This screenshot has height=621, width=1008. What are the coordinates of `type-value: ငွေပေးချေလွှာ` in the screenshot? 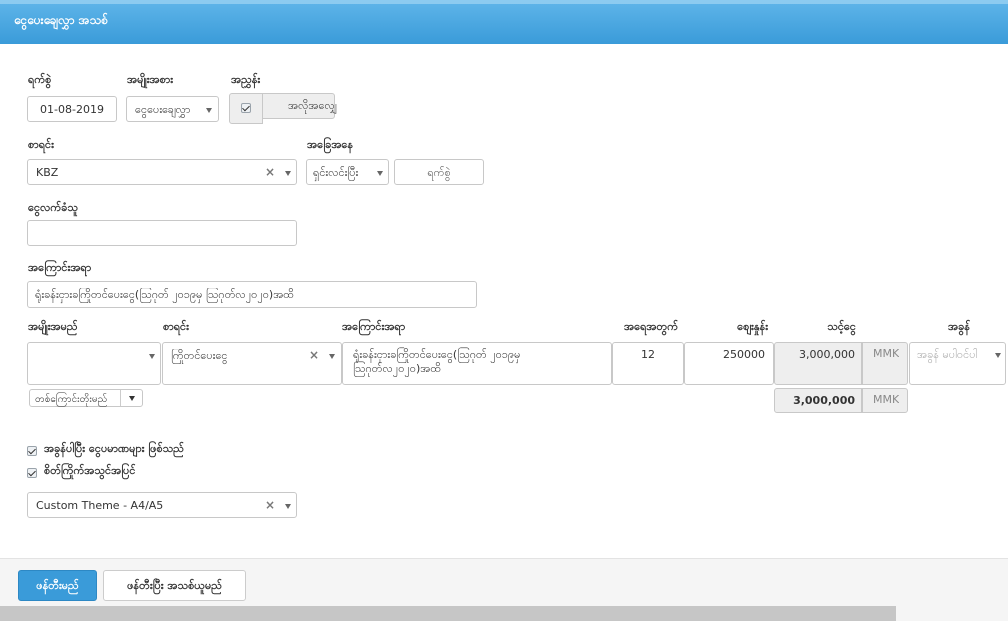 It's located at (163, 109).